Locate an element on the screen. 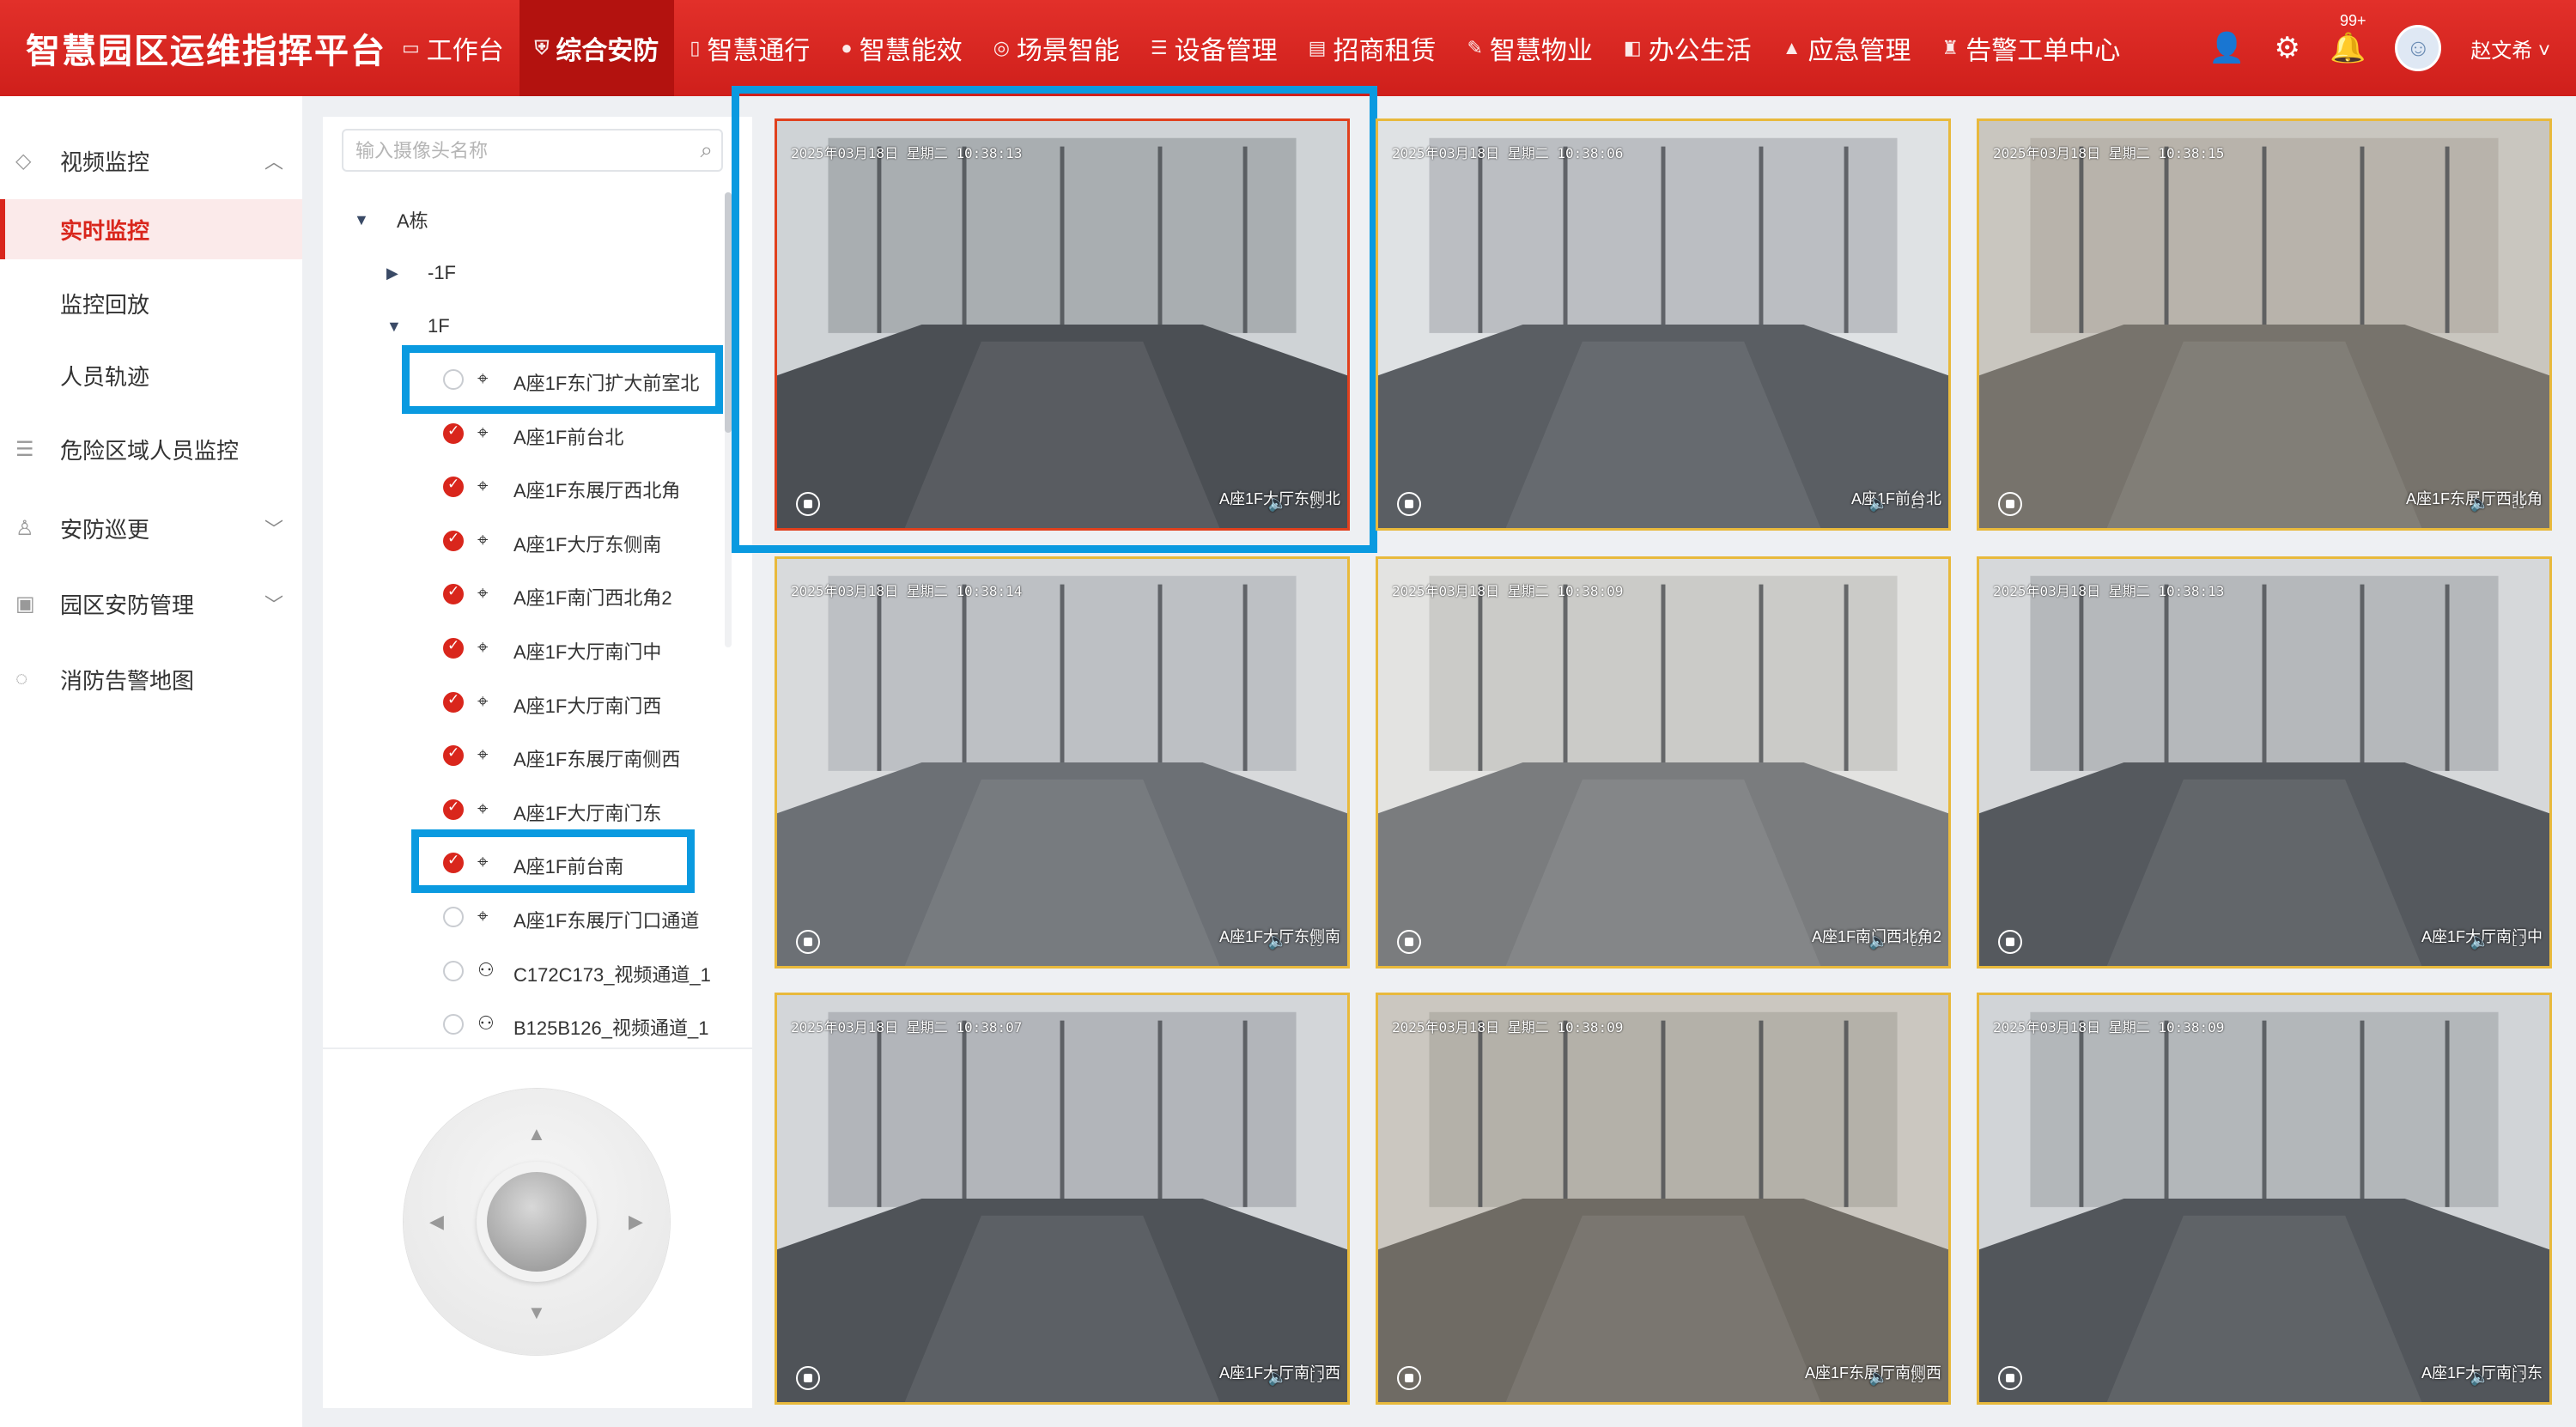 Image resolution: width=2576 pixels, height=1427 pixels. sidebar-item-playback: 监控回放 is located at coordinates (151, 303).